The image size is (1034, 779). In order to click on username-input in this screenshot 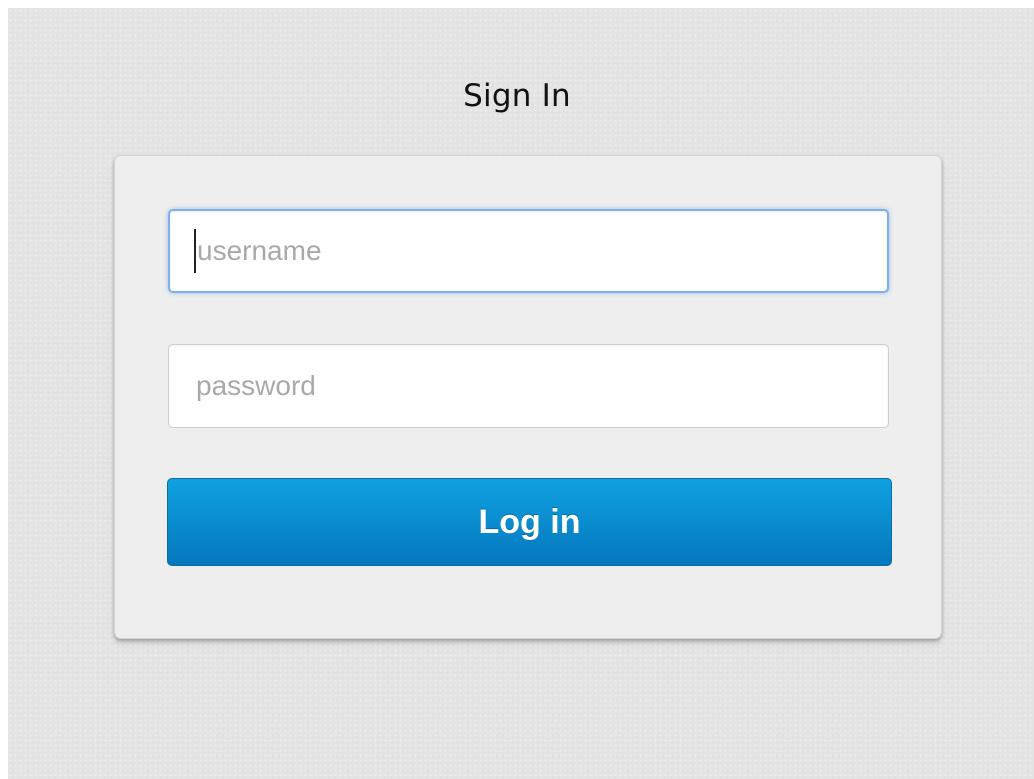, I will do `click(528, 251)`.